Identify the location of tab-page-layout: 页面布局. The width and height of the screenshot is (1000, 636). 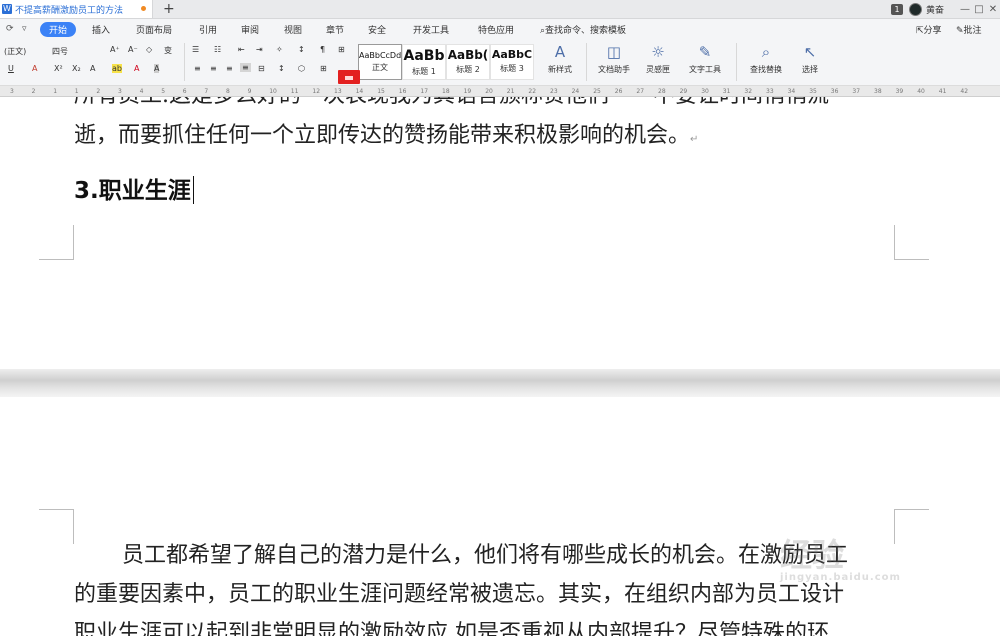
(154, 29).